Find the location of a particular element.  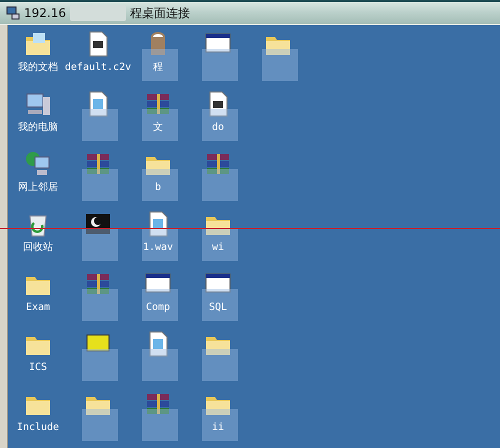

blurred-patch is located at coordinates (98, 13).